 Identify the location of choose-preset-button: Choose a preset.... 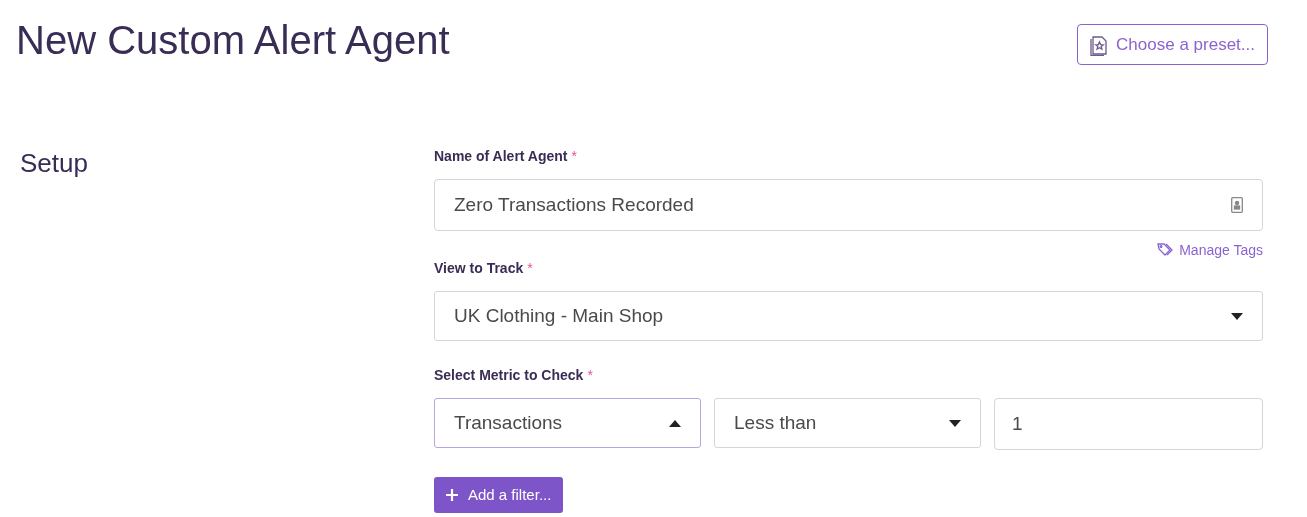
(1172, 44).